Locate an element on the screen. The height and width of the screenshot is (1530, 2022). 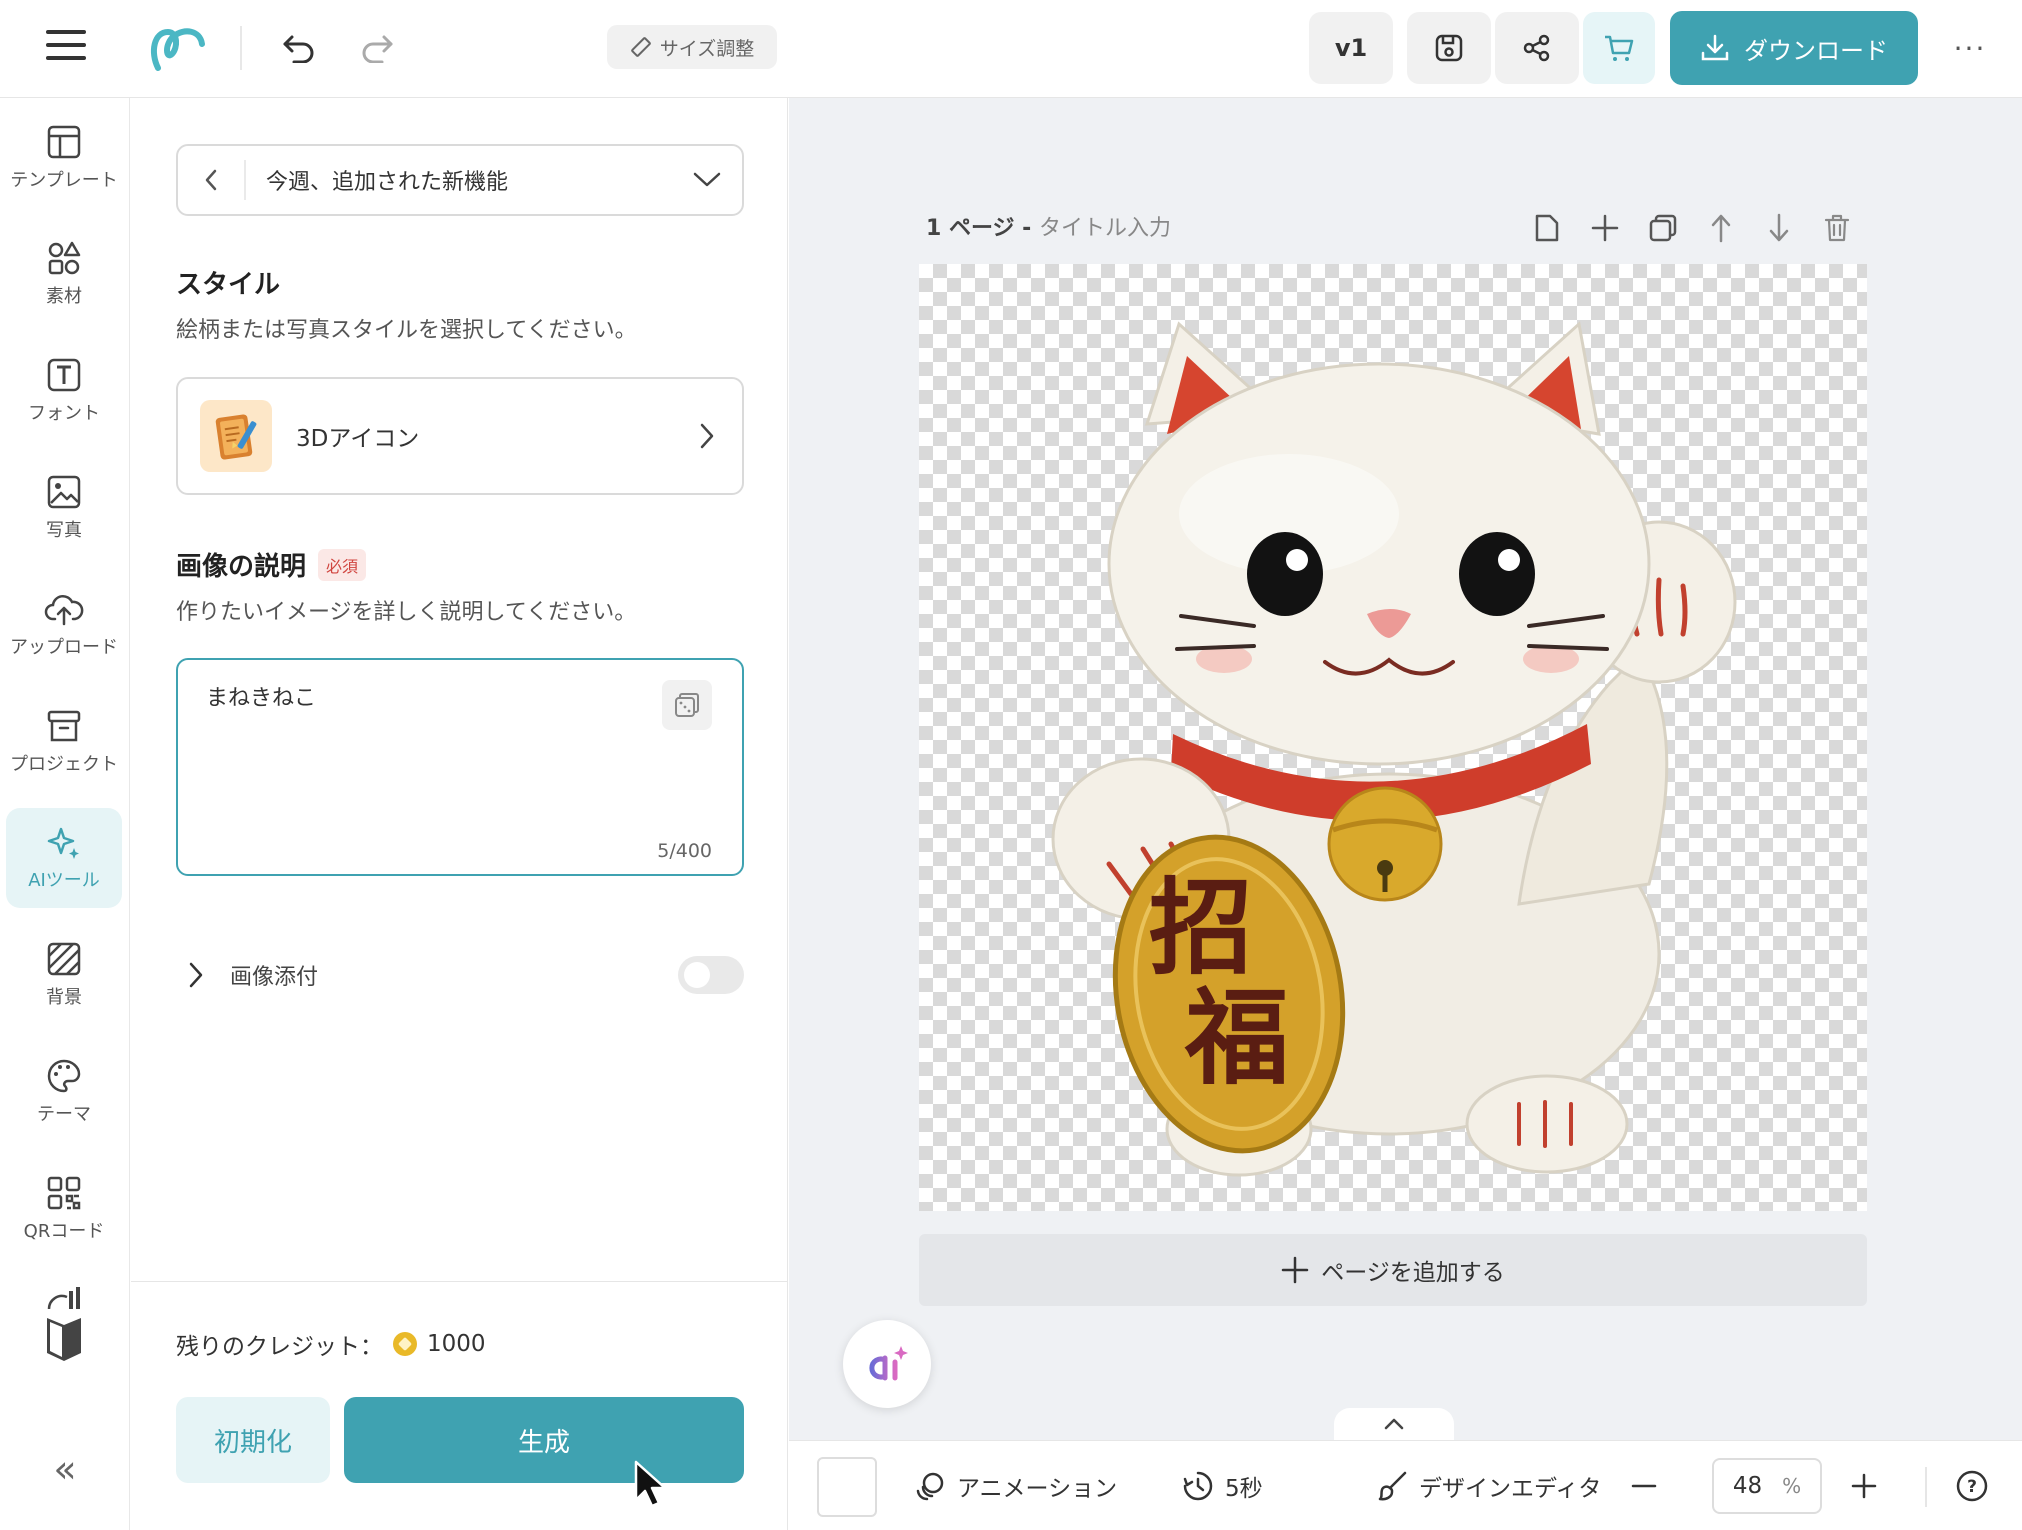
zoom-input: 48 % is located at coordinates (1767, 1486).